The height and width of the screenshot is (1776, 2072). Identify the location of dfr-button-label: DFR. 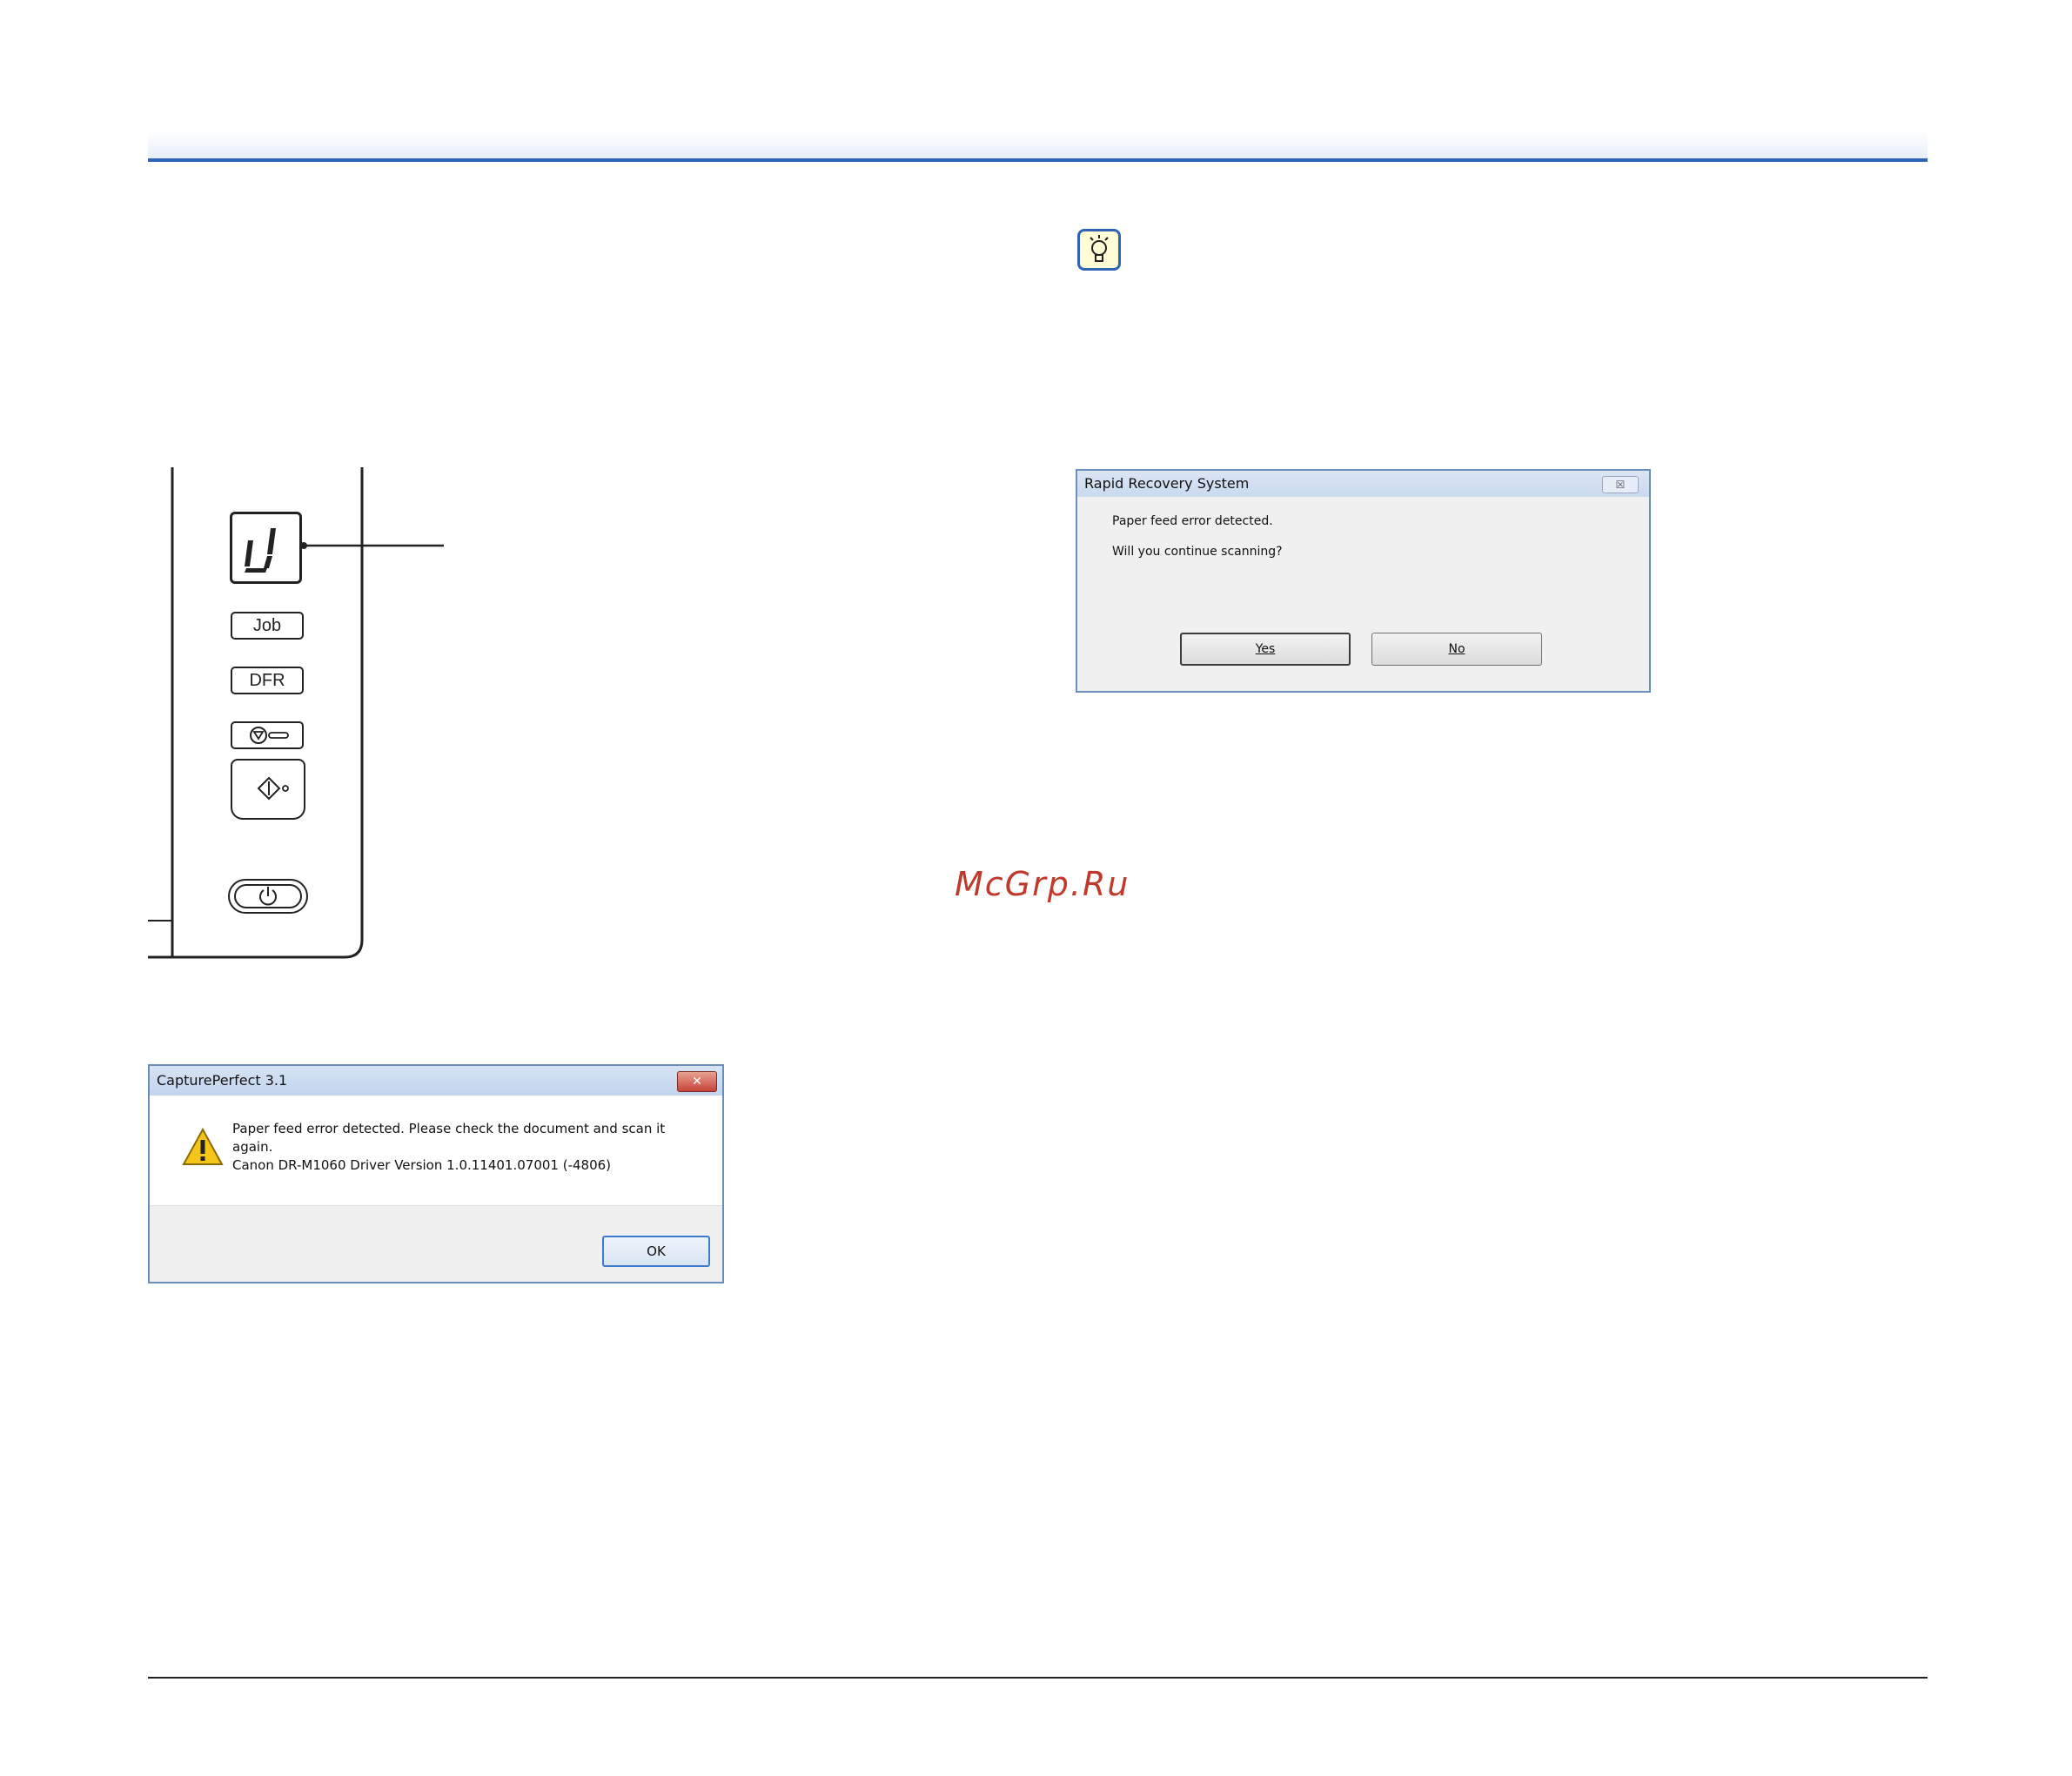
(267, 680).